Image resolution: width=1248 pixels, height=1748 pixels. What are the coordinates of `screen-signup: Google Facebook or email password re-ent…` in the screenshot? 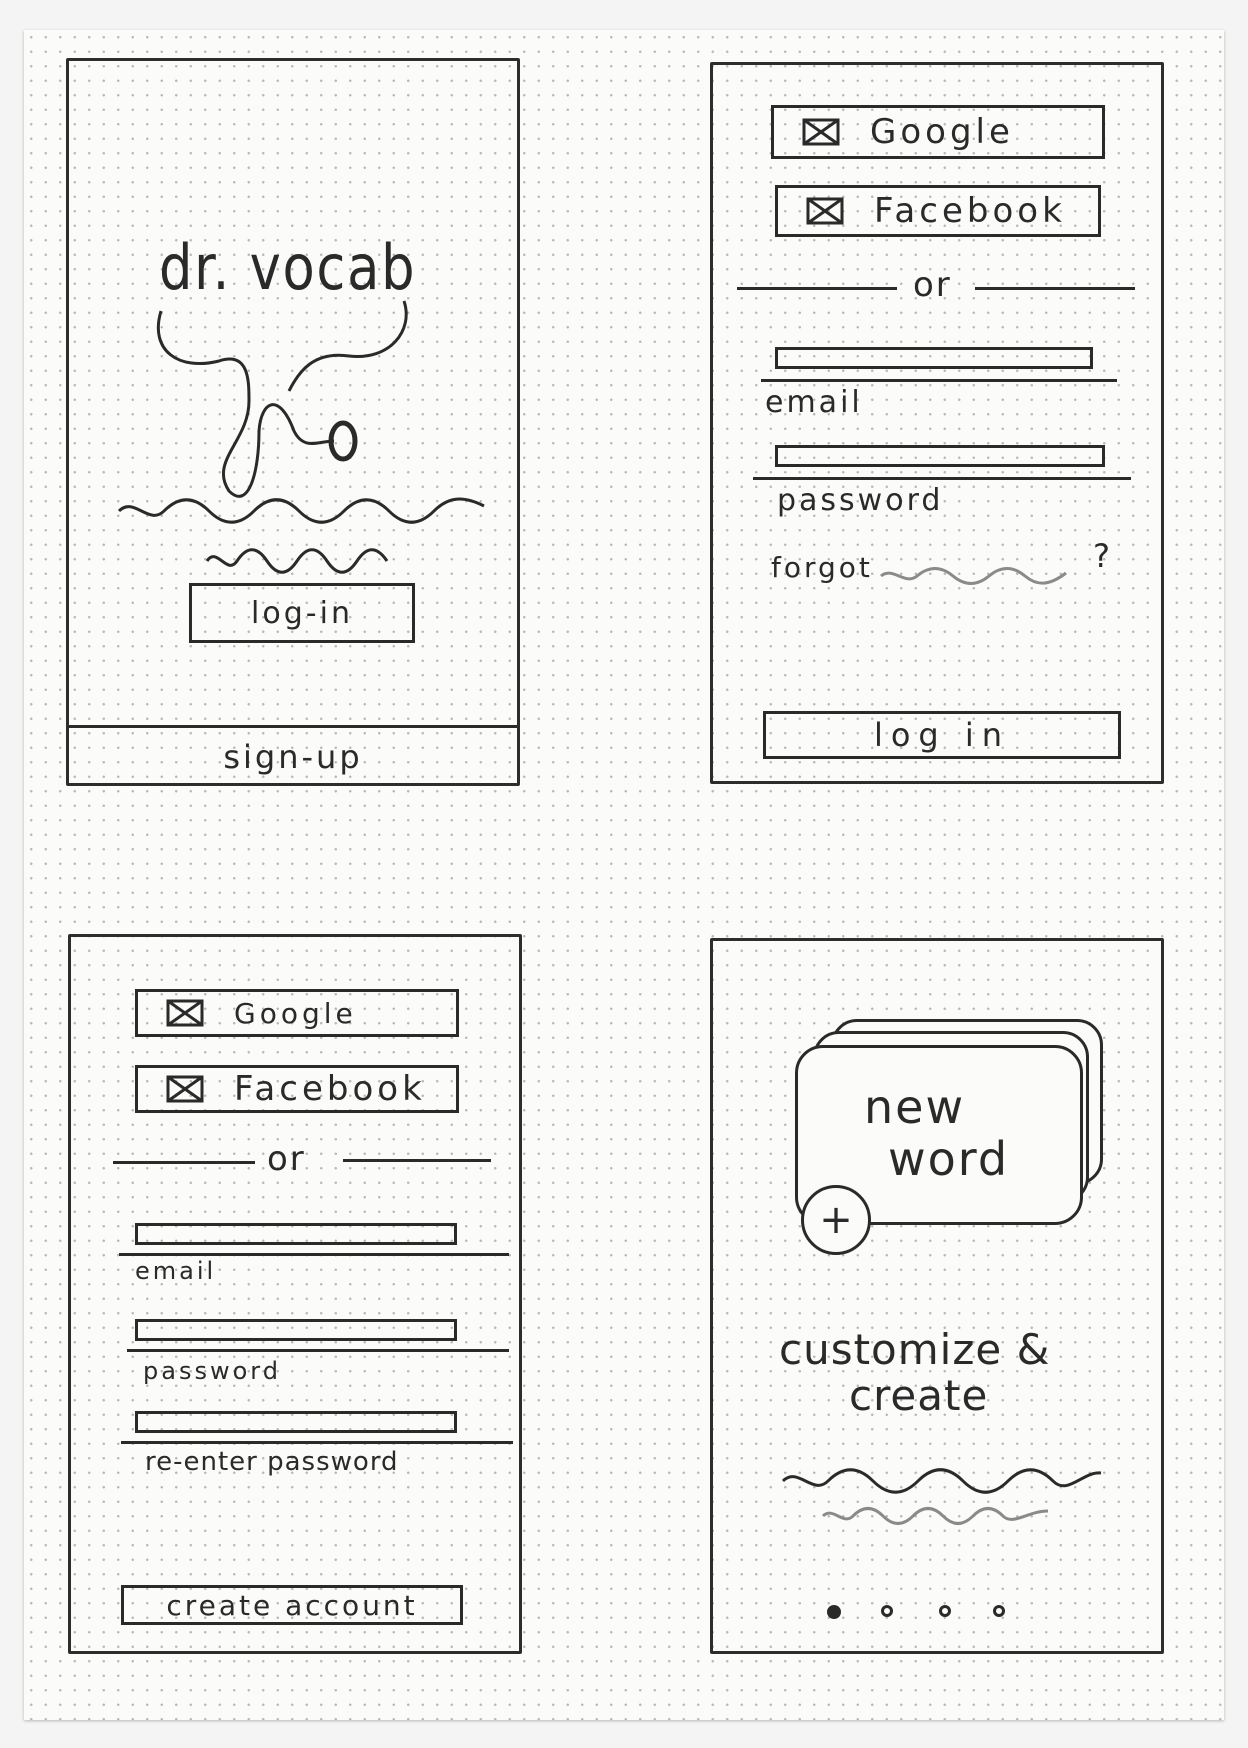 It's located at (295, 1294).